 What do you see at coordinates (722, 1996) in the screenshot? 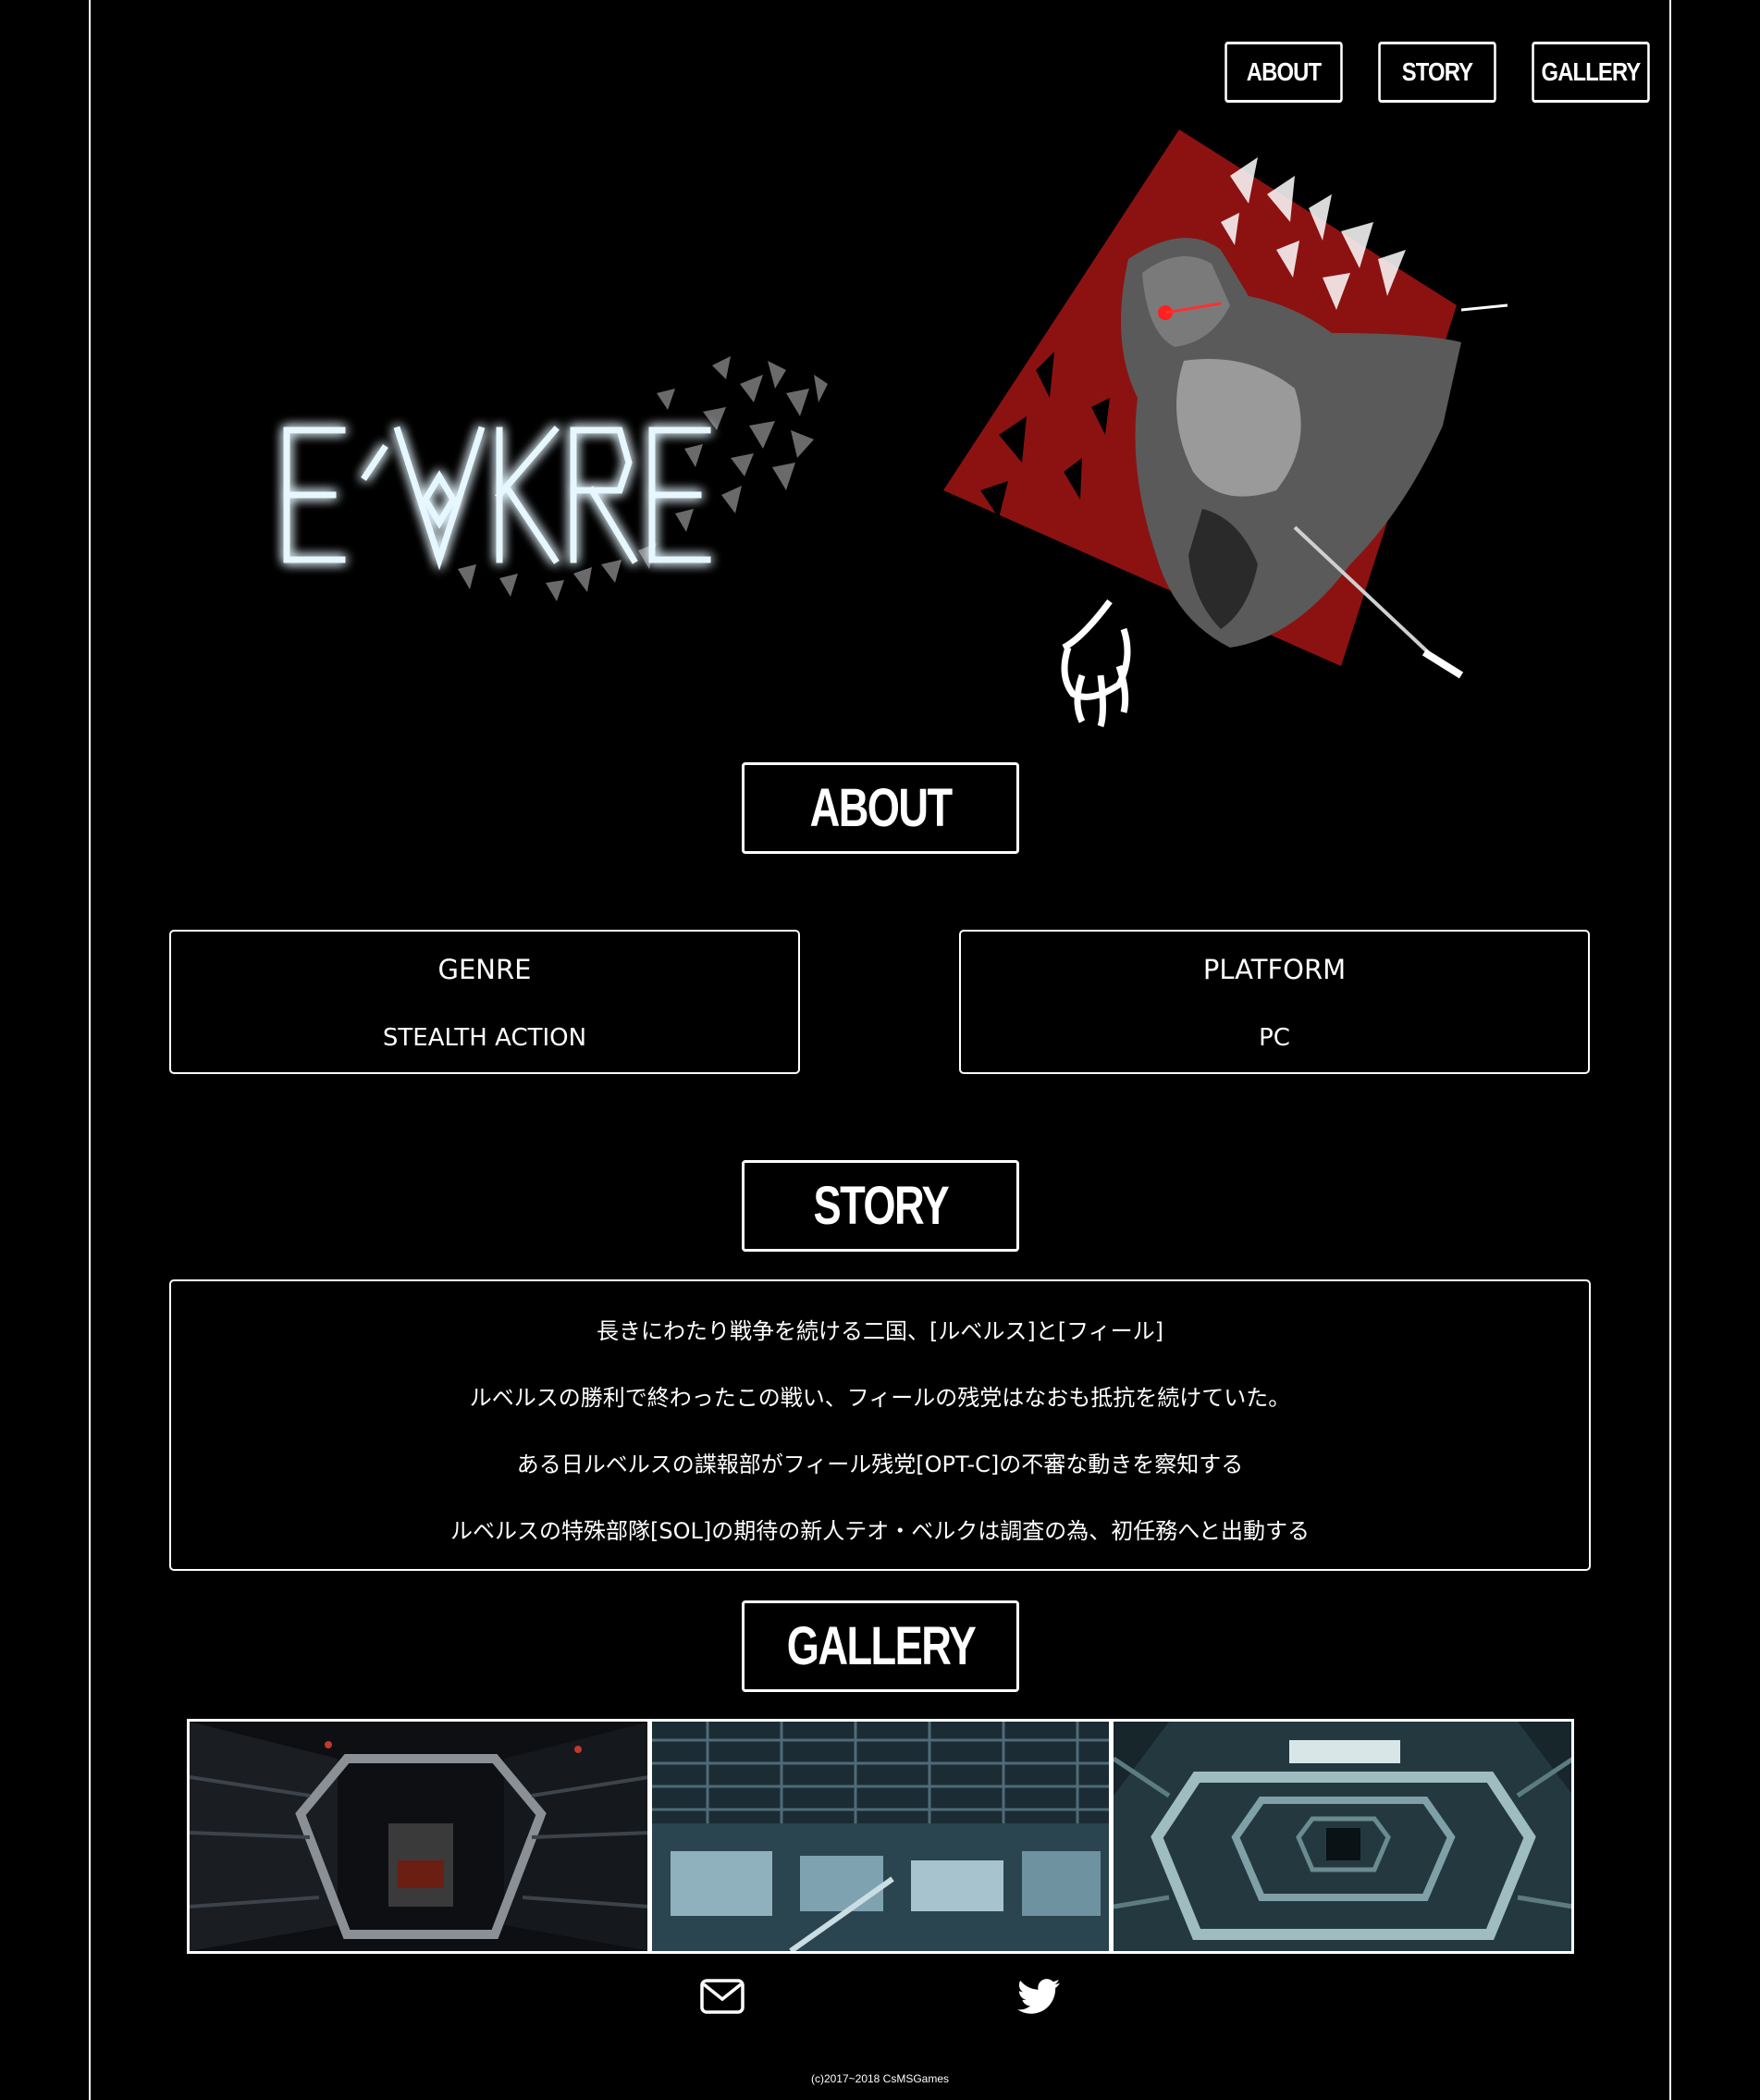
I see `mail-icon` at bounding box center [722, 1996].